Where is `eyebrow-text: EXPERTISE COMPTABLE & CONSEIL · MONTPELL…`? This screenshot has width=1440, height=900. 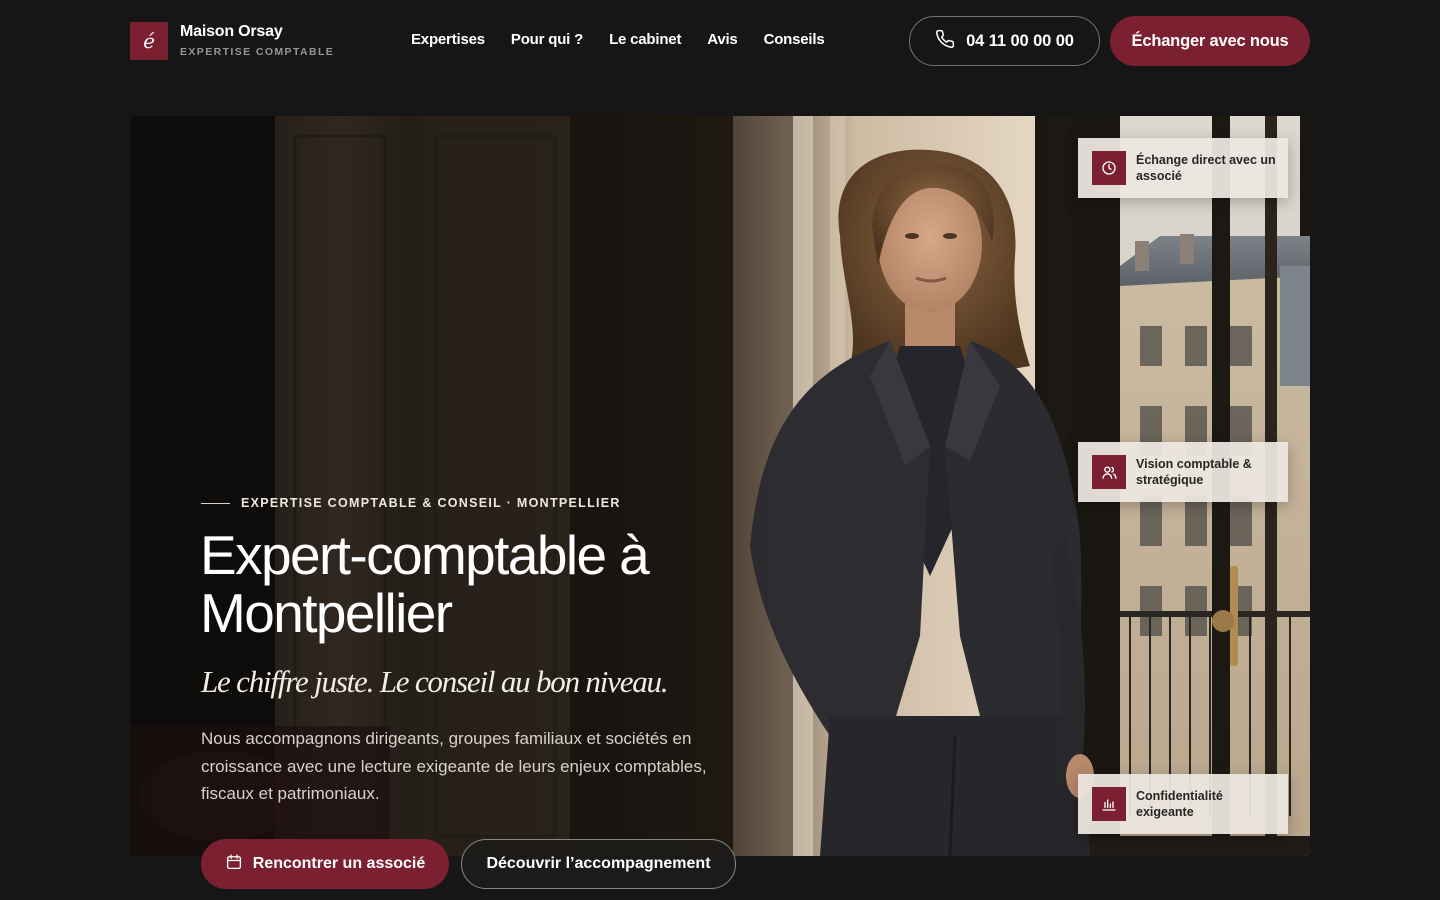
eyebrow-text: EXPERTISE COMPTABLE & CONSEIL · MONTPELL… is located at coordinates (431, 503).